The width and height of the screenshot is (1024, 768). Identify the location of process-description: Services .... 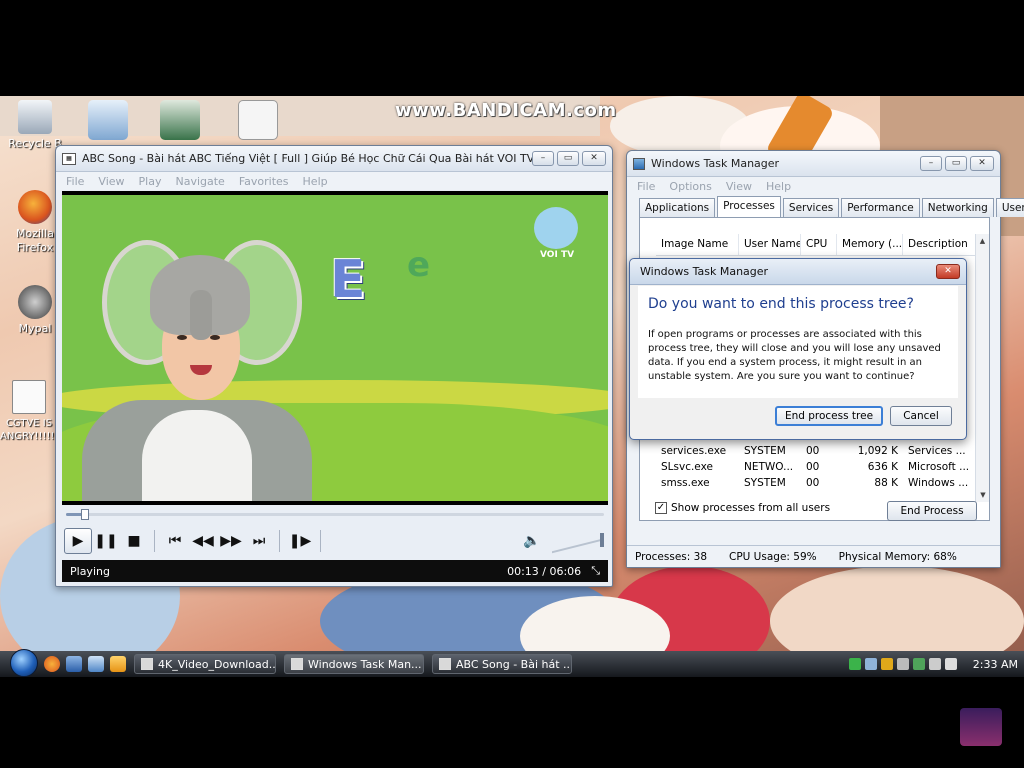
(937, 451).